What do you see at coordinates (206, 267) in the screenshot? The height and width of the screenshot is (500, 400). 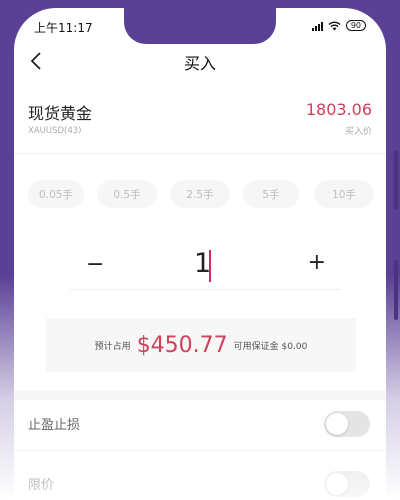 I see `quantity-stepper: − 1 +` at bounding box center [206, 267].